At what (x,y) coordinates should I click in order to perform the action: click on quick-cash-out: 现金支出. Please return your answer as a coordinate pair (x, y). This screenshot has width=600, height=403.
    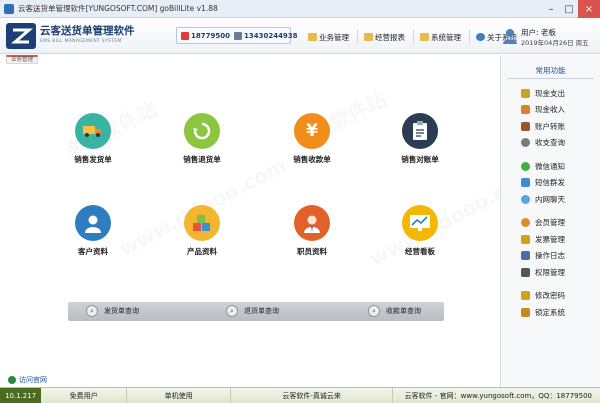
    Looking at the image, I should click on (560, 93).